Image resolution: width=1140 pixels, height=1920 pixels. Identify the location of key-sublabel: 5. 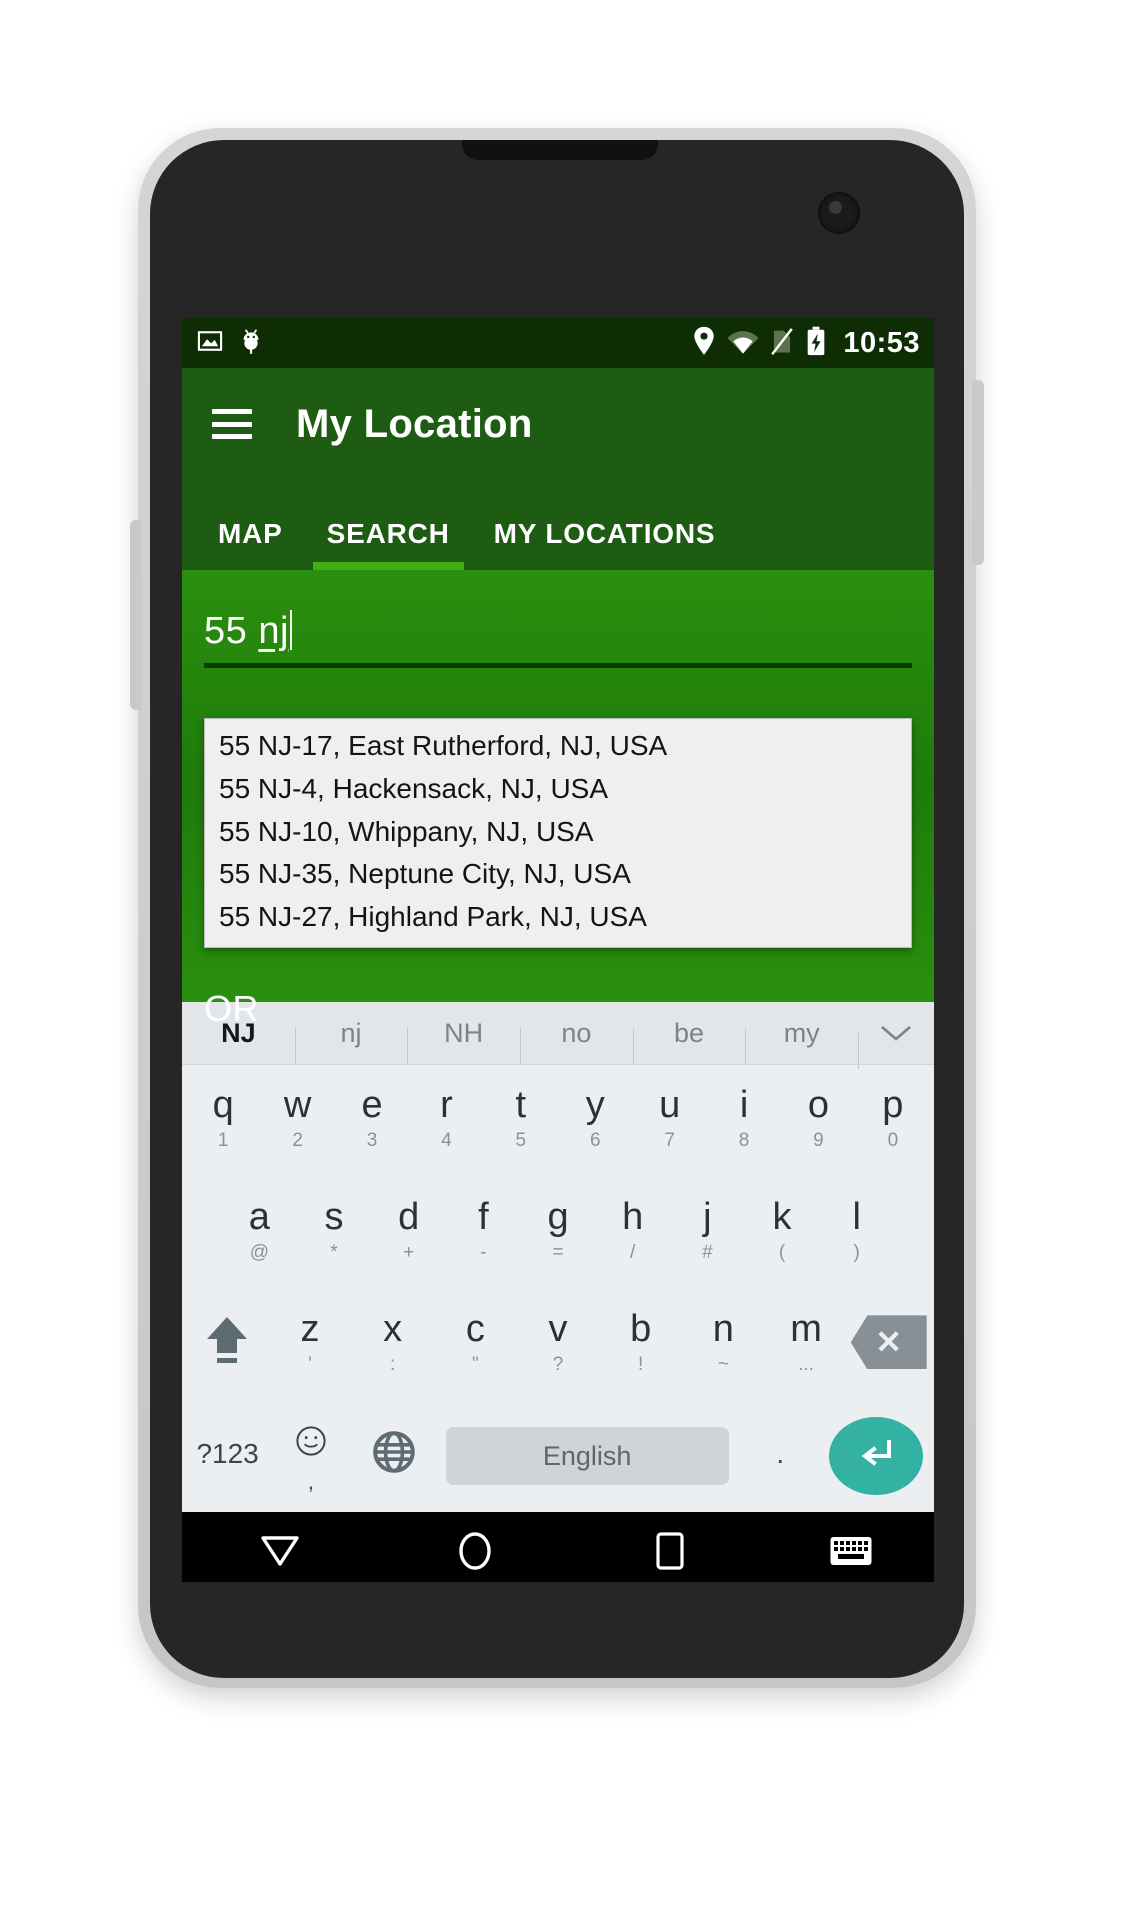
(521, 1141).